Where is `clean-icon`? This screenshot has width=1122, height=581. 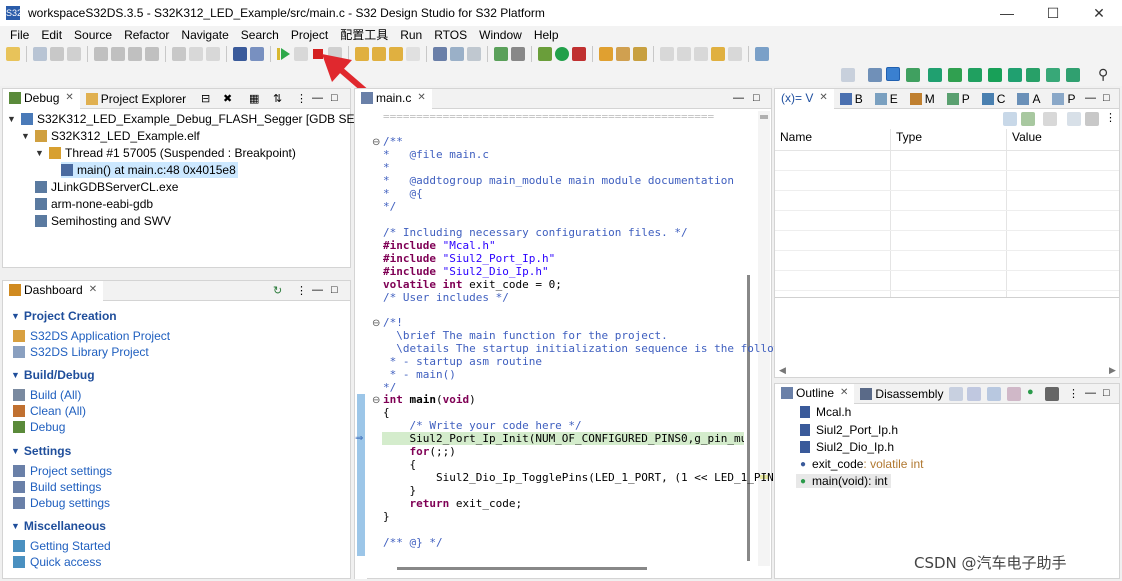
clean-icon is located at coordinates (135, 54).